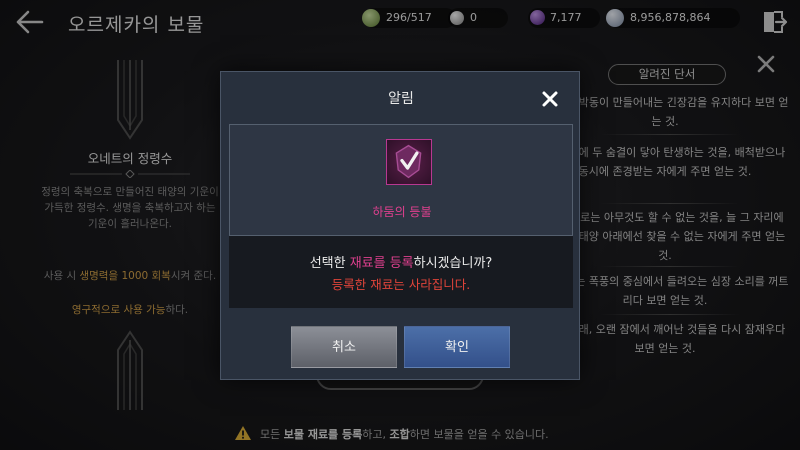  Describe the element at coordinates (453, 263) in the screenshot. I see `confirm-suffix: 하시겠습니까?` at that location.